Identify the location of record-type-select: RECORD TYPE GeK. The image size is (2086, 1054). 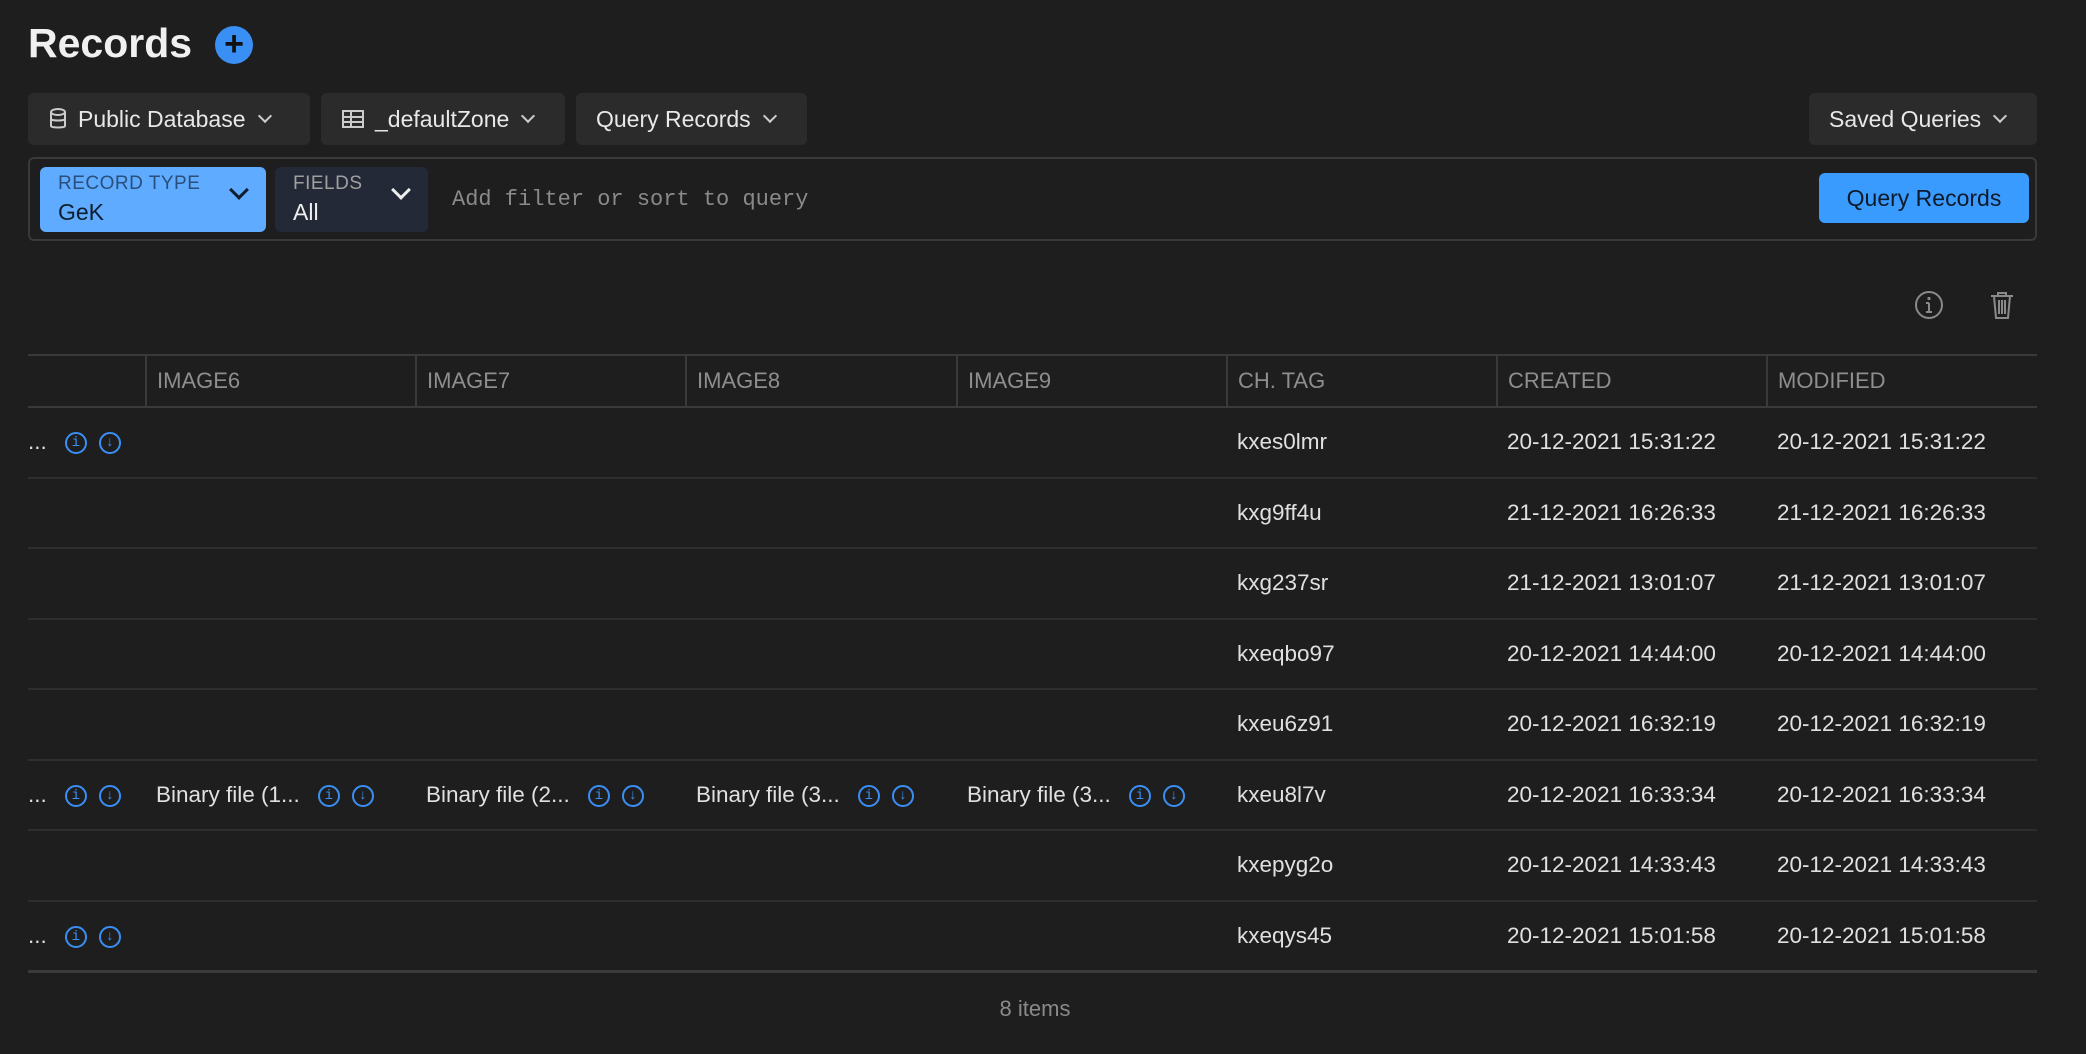
(153, 199).